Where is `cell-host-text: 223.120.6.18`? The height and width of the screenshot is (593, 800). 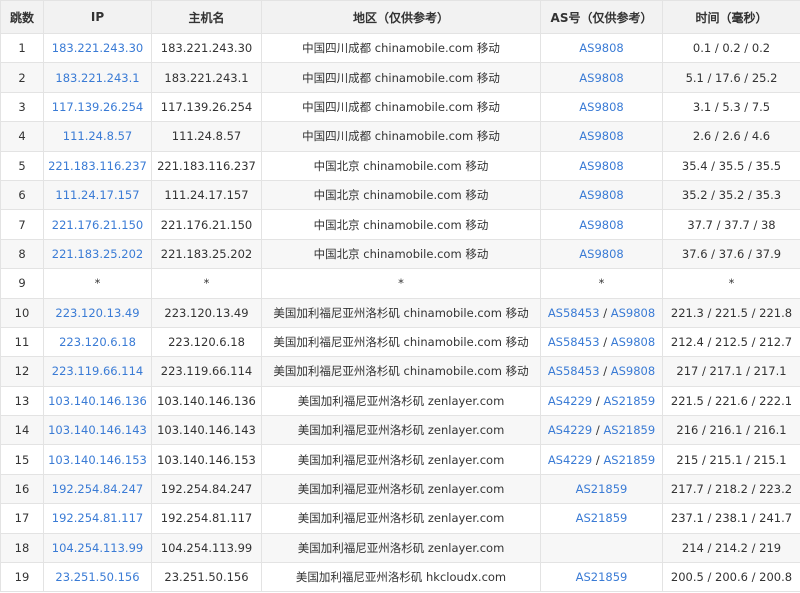
cell-host-text: 223.120.6.18 is located at coordinates (206, 342).